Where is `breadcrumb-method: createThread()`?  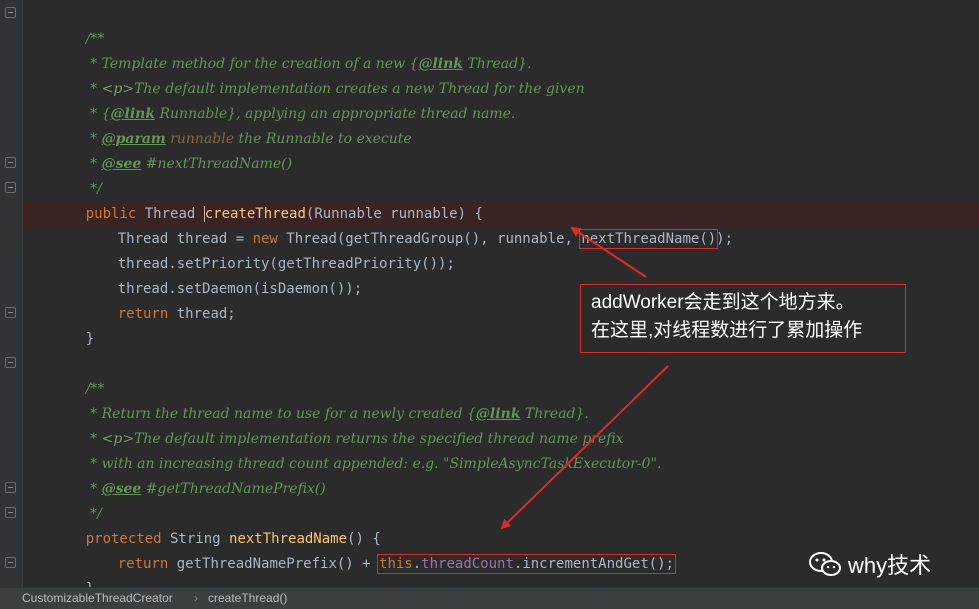 breadcrumb-method: createThread() is located at coordinates (247, 598).